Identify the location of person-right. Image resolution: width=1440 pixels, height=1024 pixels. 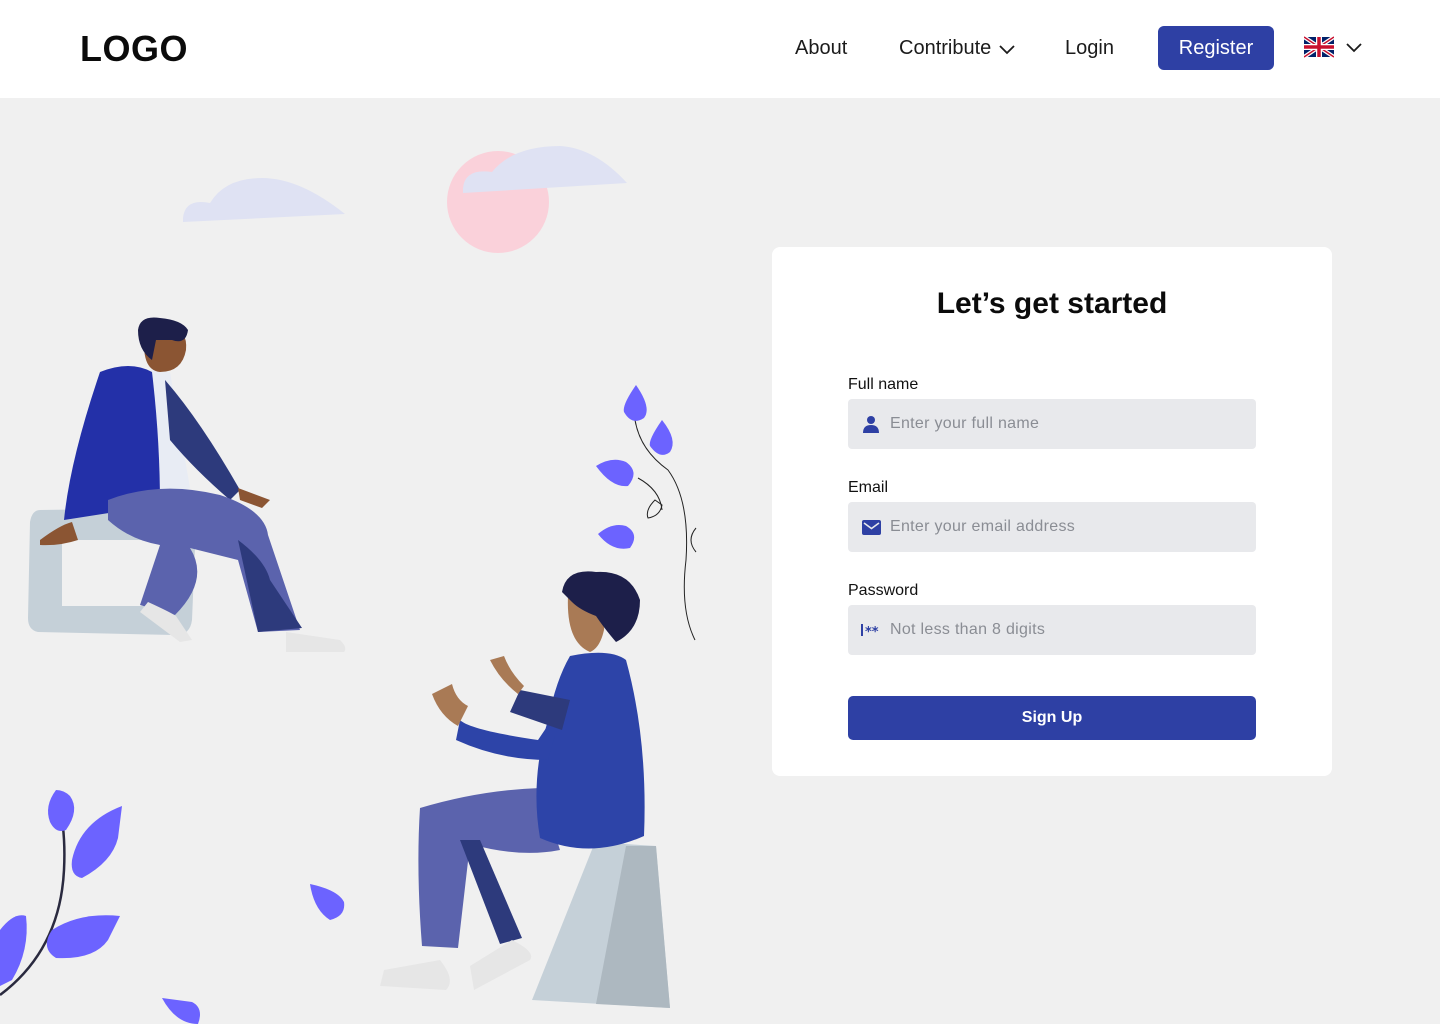
(525, 789).